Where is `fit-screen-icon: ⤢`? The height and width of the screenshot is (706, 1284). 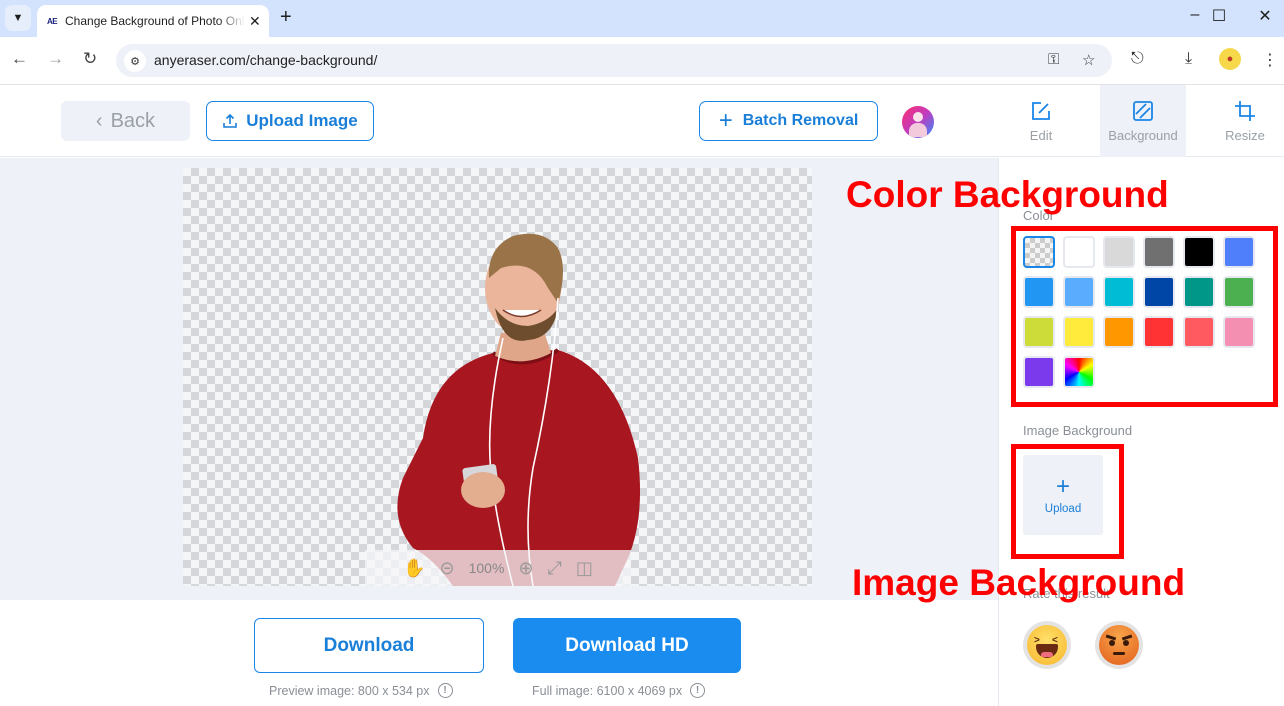 fit-screen-icon: ⤢ is located at coordinates (555, 568).